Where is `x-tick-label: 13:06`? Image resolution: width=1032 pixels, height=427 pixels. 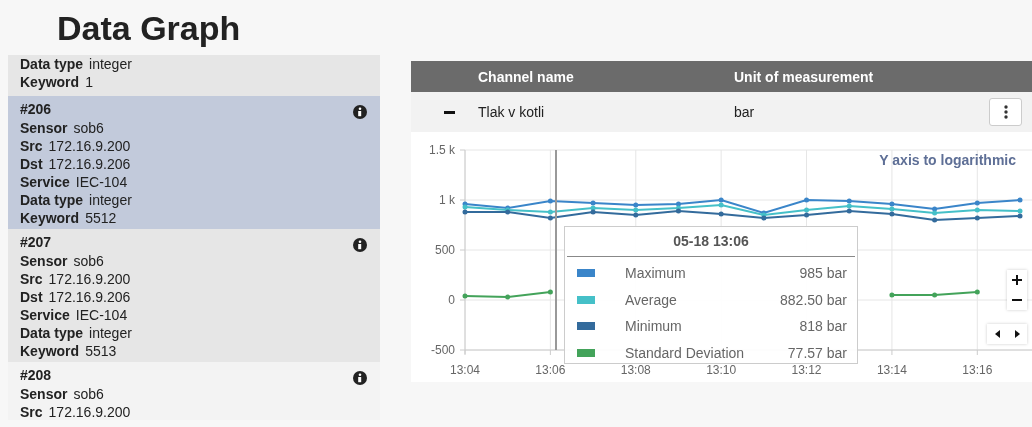
x-tick-label: 13:06 is located at coordinates (550, 370).